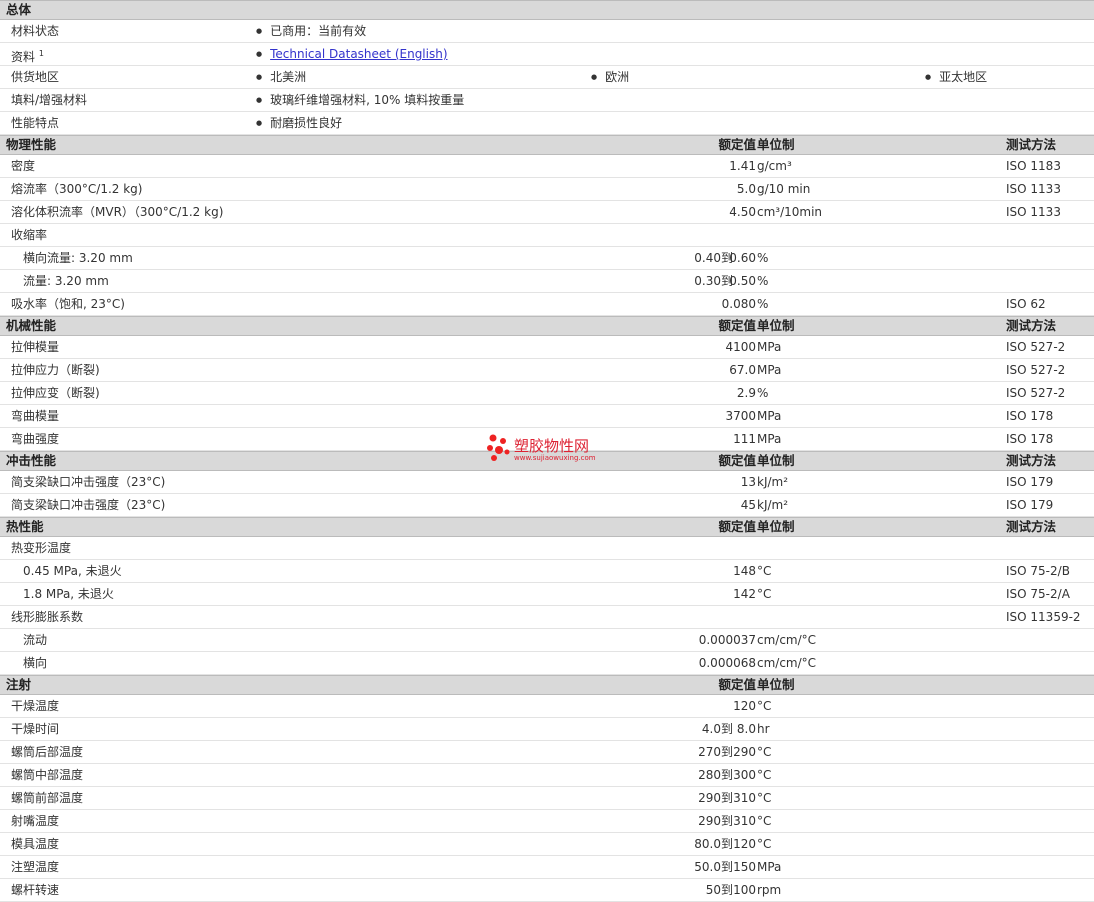 The height and width of the screenshot is (902, 1094). Describe the element at coordinates (547, 145) in the screenshot. I see `section-header: 物理性能 额定值 单位制 测试方法` at that location.